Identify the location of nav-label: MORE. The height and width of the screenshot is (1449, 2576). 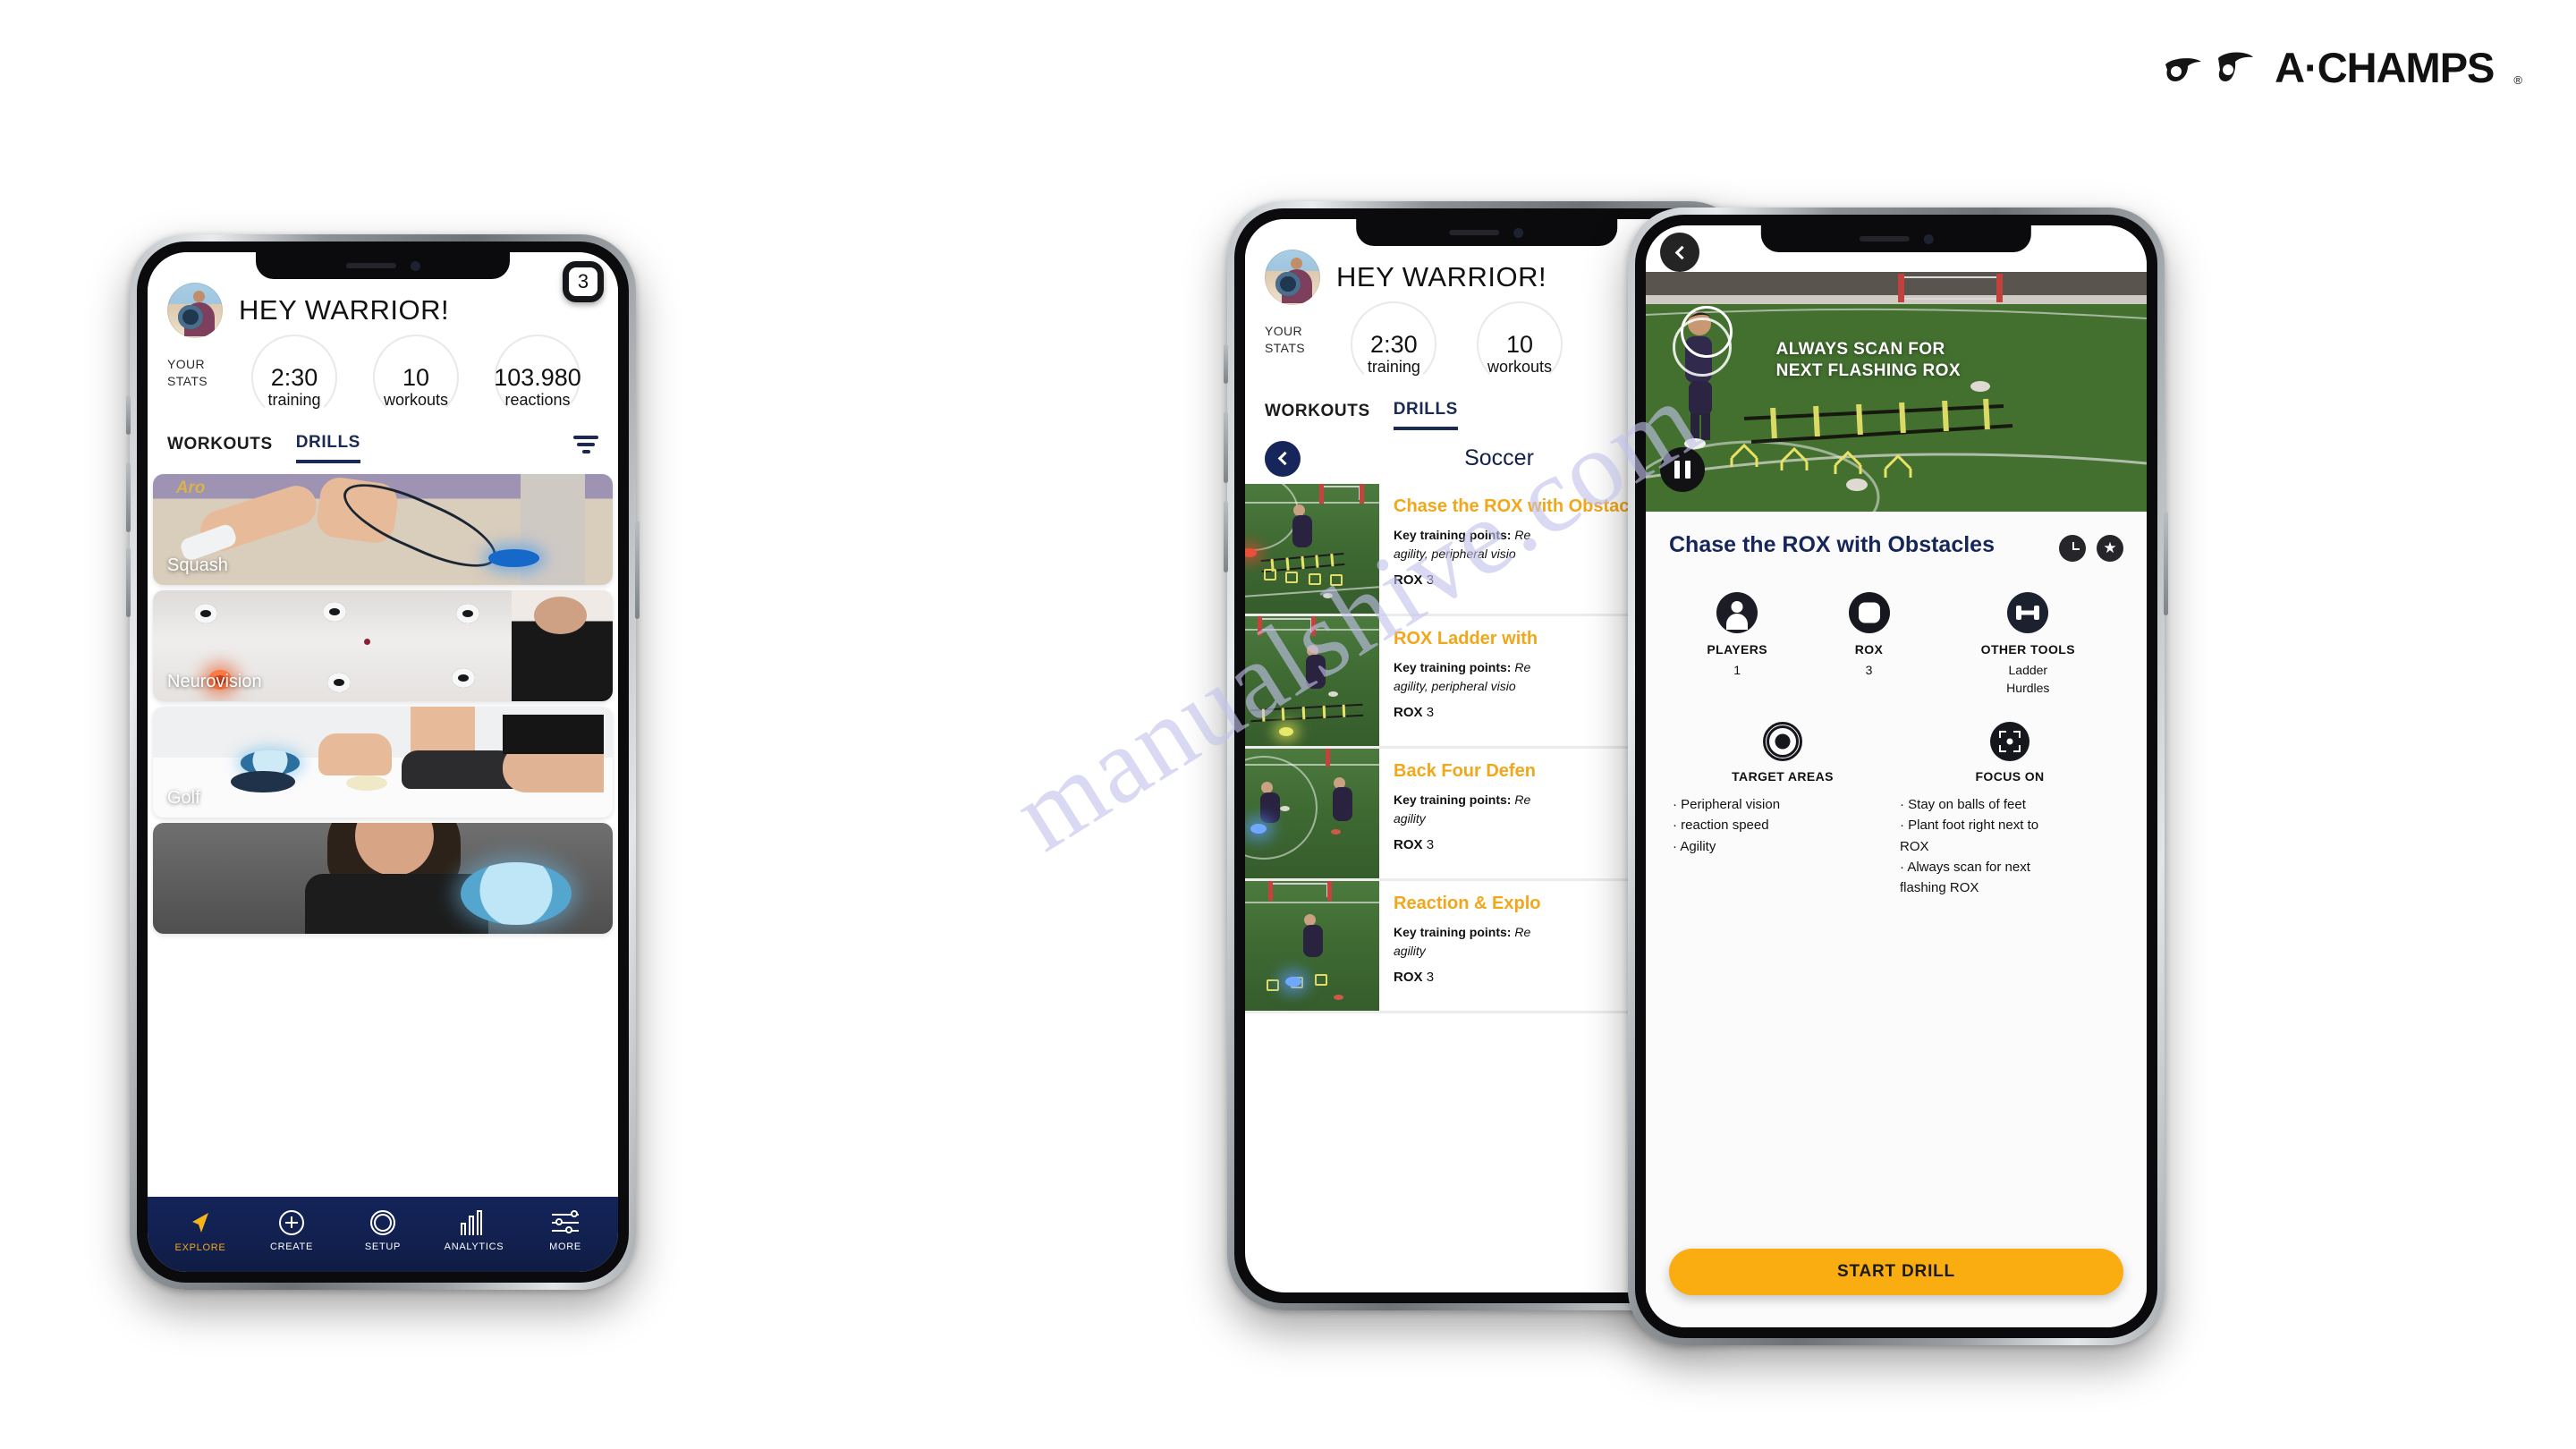
(565, 1246).